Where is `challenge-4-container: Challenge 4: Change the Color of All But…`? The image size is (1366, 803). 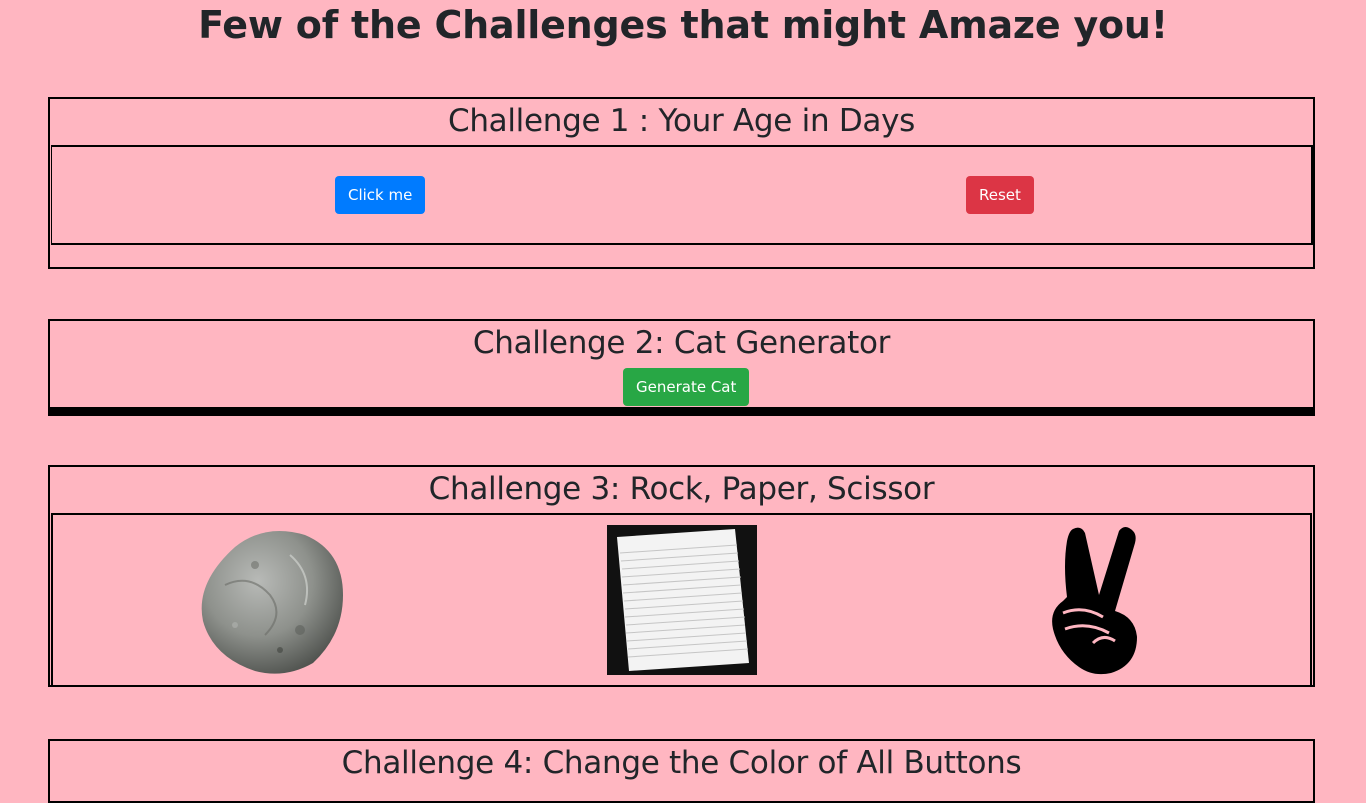
challenge-4-container: Challenge 4: Change the Color of All But… is located at coordinates (681, 771).